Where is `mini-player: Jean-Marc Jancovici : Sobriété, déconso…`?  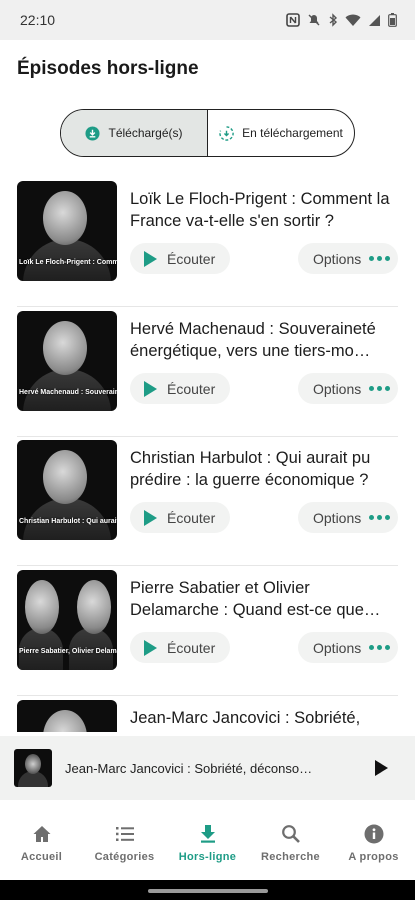 mini-player: Jean-Marc Jancovici : Sobriété, déconso… is located at coordinates (207, 768).